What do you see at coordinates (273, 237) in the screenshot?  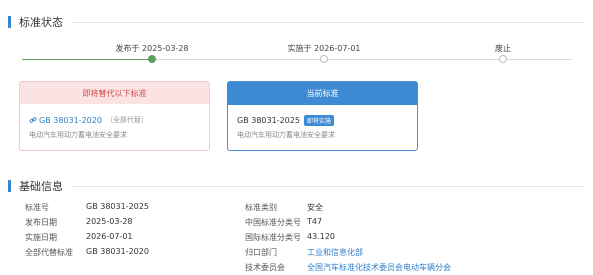 I see `info-label-ics: 国际标准分类号` at bounding box center [273, 237].